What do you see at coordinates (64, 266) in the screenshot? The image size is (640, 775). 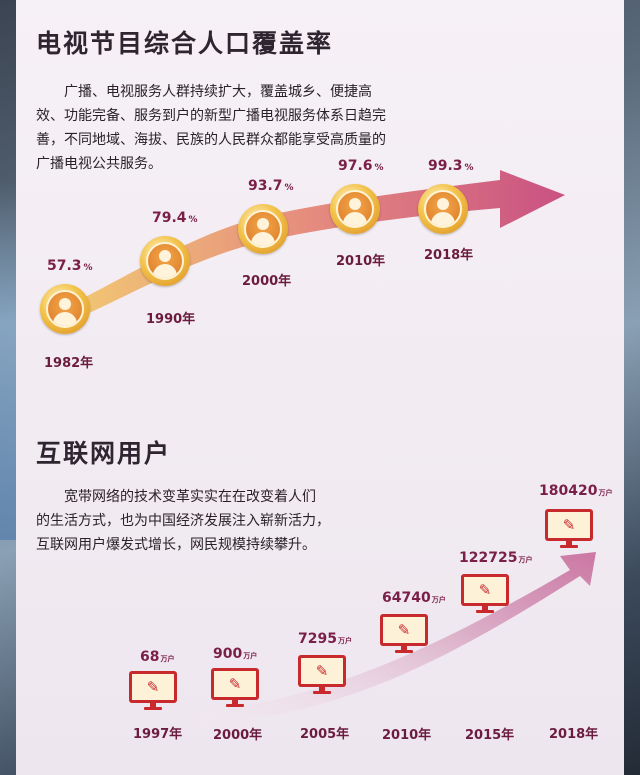 I see `coverage-value: 57.3` at bounding box center [64, 266].